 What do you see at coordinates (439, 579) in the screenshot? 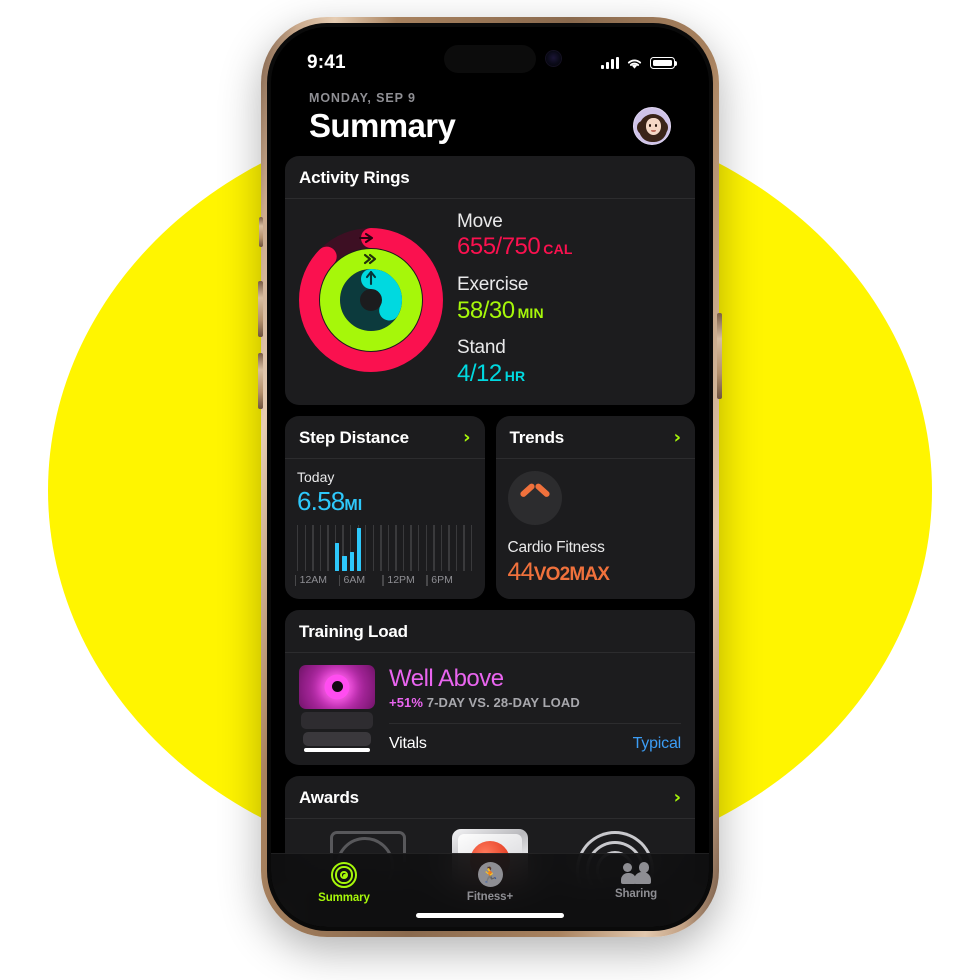
I see `x-axis-tick-label: 6PM` at bounding box center [439, 579].